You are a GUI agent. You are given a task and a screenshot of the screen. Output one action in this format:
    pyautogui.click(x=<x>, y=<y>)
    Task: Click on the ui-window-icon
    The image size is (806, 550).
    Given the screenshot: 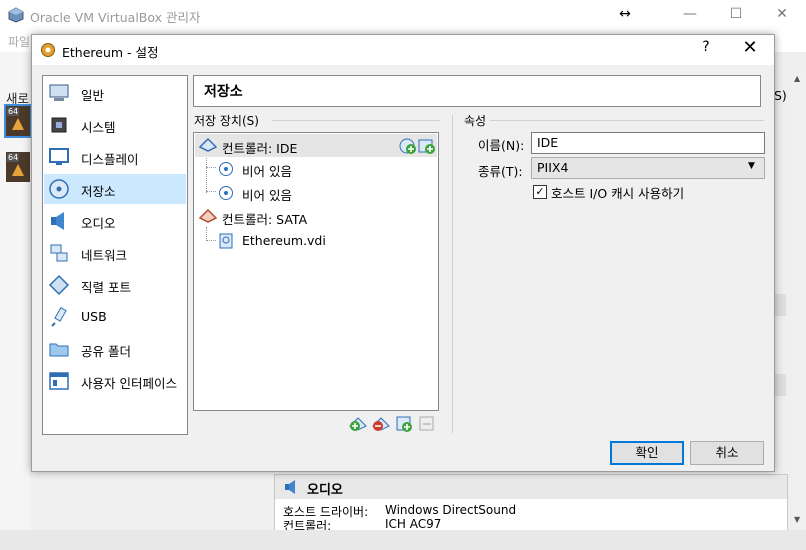 What is the action you would take?
    pyautogui.click(x=59, y=381)
    